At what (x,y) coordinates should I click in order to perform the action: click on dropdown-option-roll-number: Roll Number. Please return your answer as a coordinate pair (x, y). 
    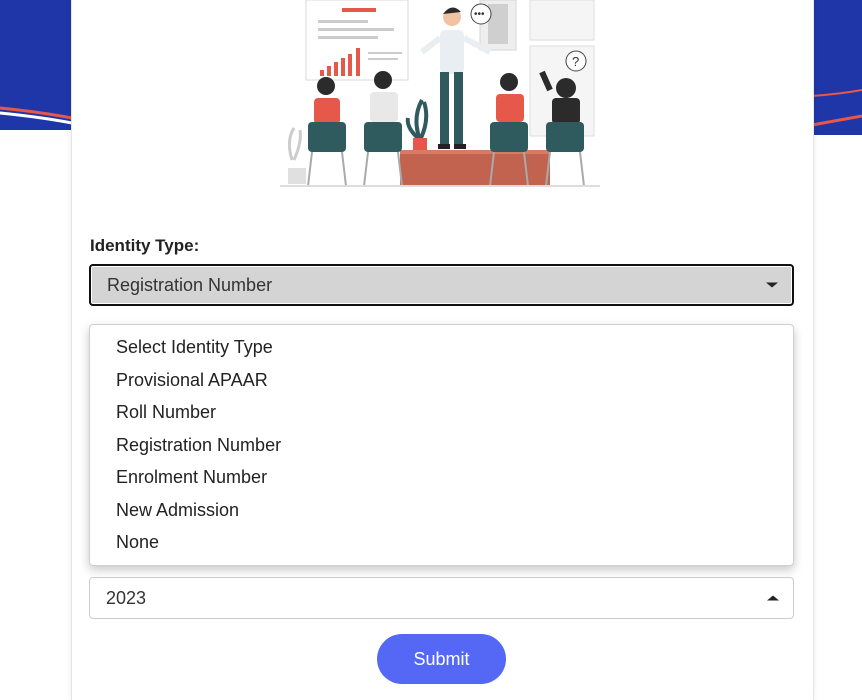
    Looking at the image, I should click on (441, 412).